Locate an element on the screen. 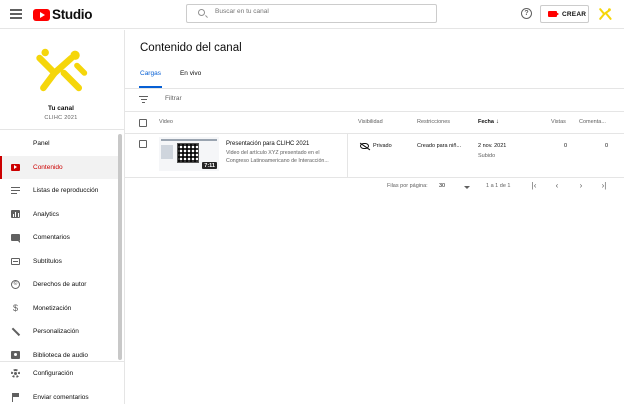  previous-page-button: ‹ is located at coordinates (557, 185).